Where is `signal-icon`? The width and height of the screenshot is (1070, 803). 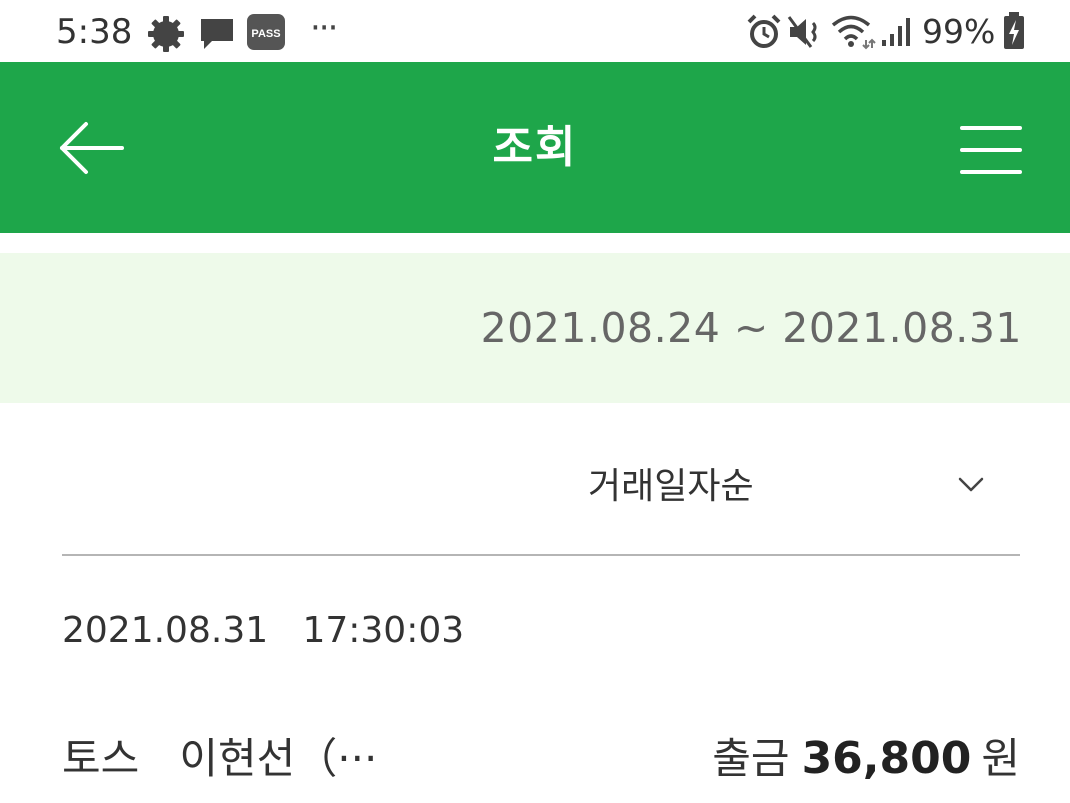 signal-icon is located at coordinates (896, 32).